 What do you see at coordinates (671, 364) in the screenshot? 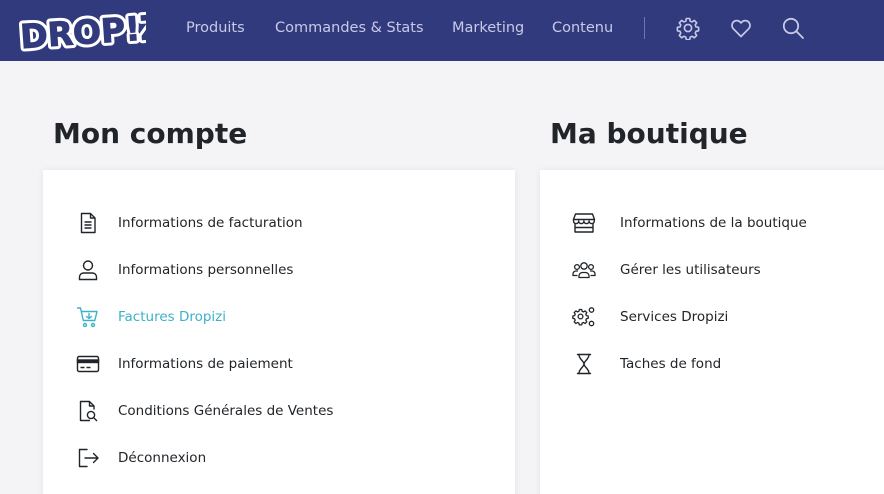
I see `shop-item-label: Taches de fond` at bounding box center [671, 364].